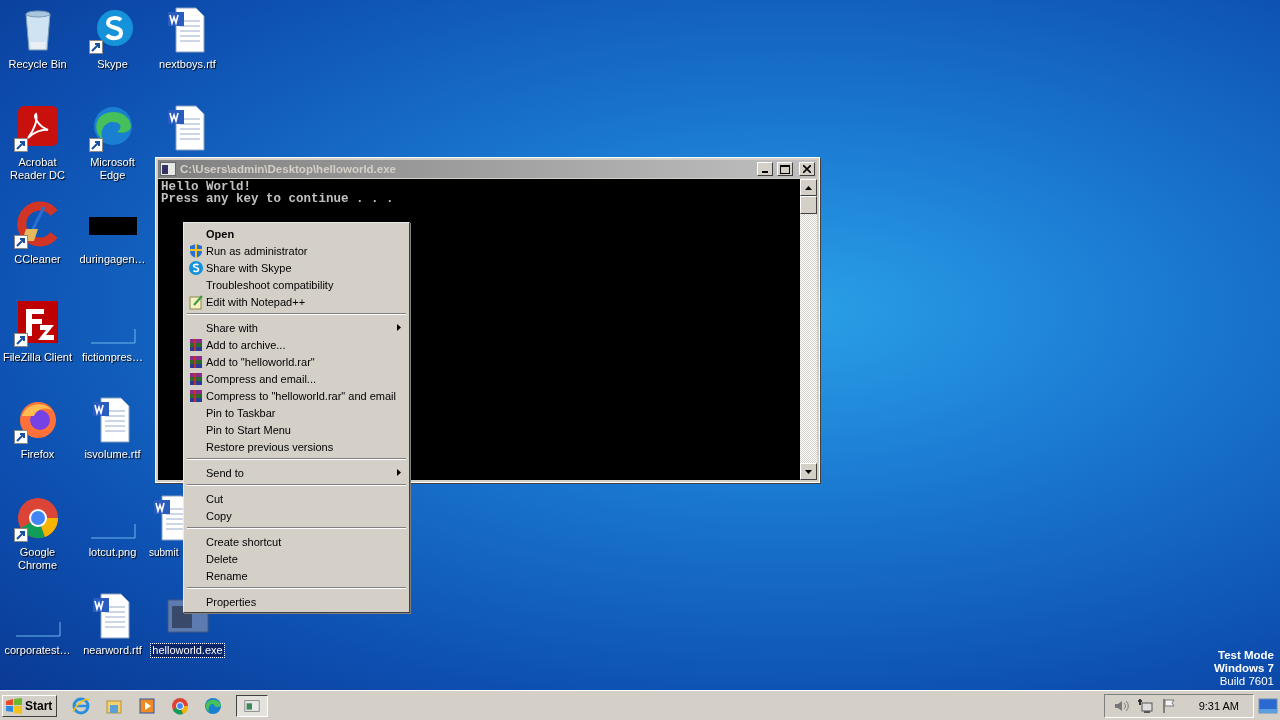 The width and height of the screenshot is (1280, 720). What do you see at coordinates (168, 169) in the screenshot?
I see `console-icon` at bounding box center [168, 169].